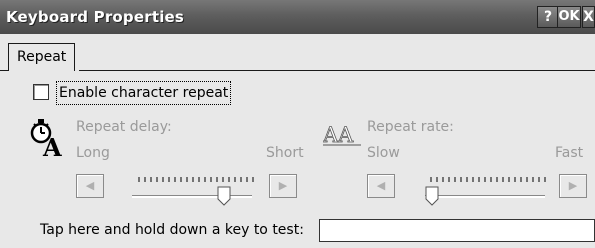 Image resolution: width=595 pixels, height=248 pixels. I want to click on close-button: X, so click(588, 17).